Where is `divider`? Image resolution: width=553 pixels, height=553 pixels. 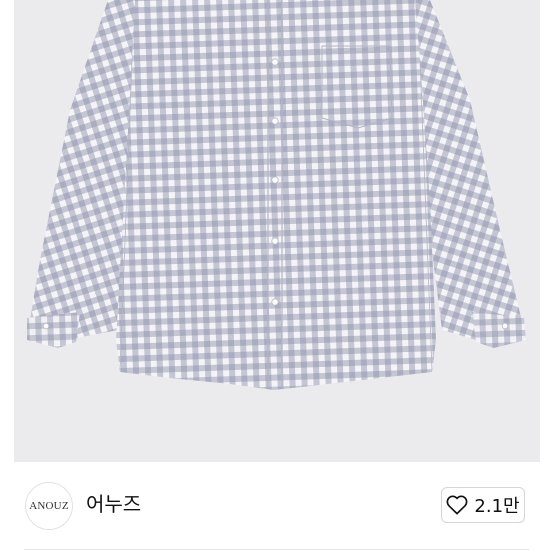 divider is located at coordinates (276, 549).